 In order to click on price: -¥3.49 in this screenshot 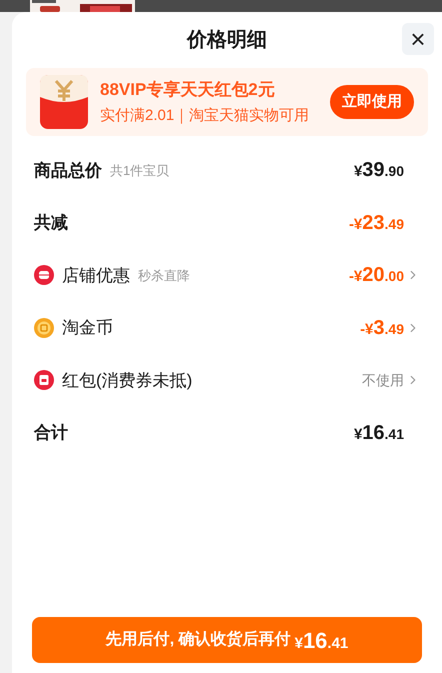, I will do `click(382, 328)`.